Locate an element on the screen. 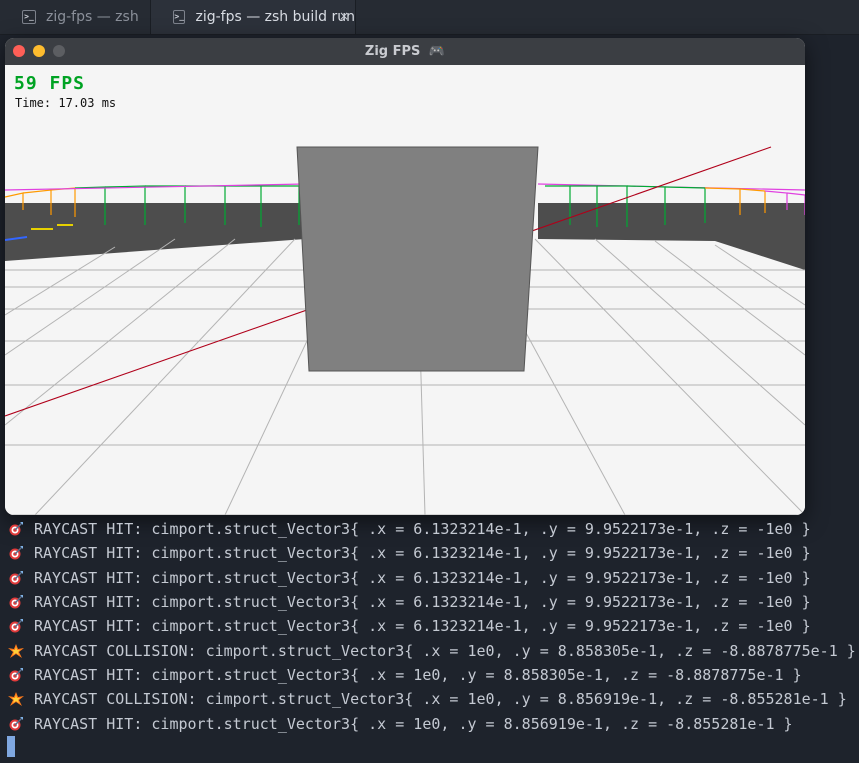 This screenshot has width=859, height=763. fps-counter: 59 FPS is located at coordinates (50, 83).